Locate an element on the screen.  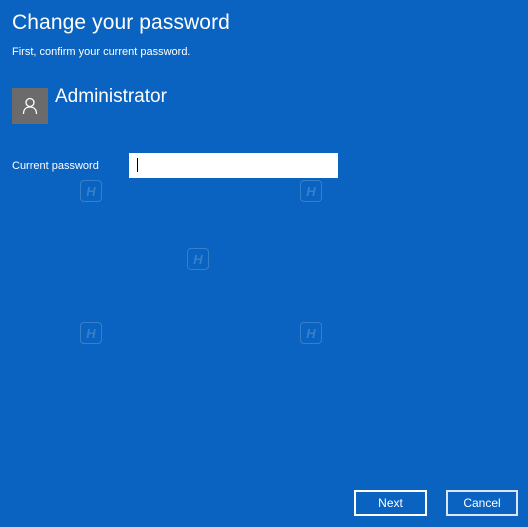
user-silhouette-icon is located at coordinates (30, 106).